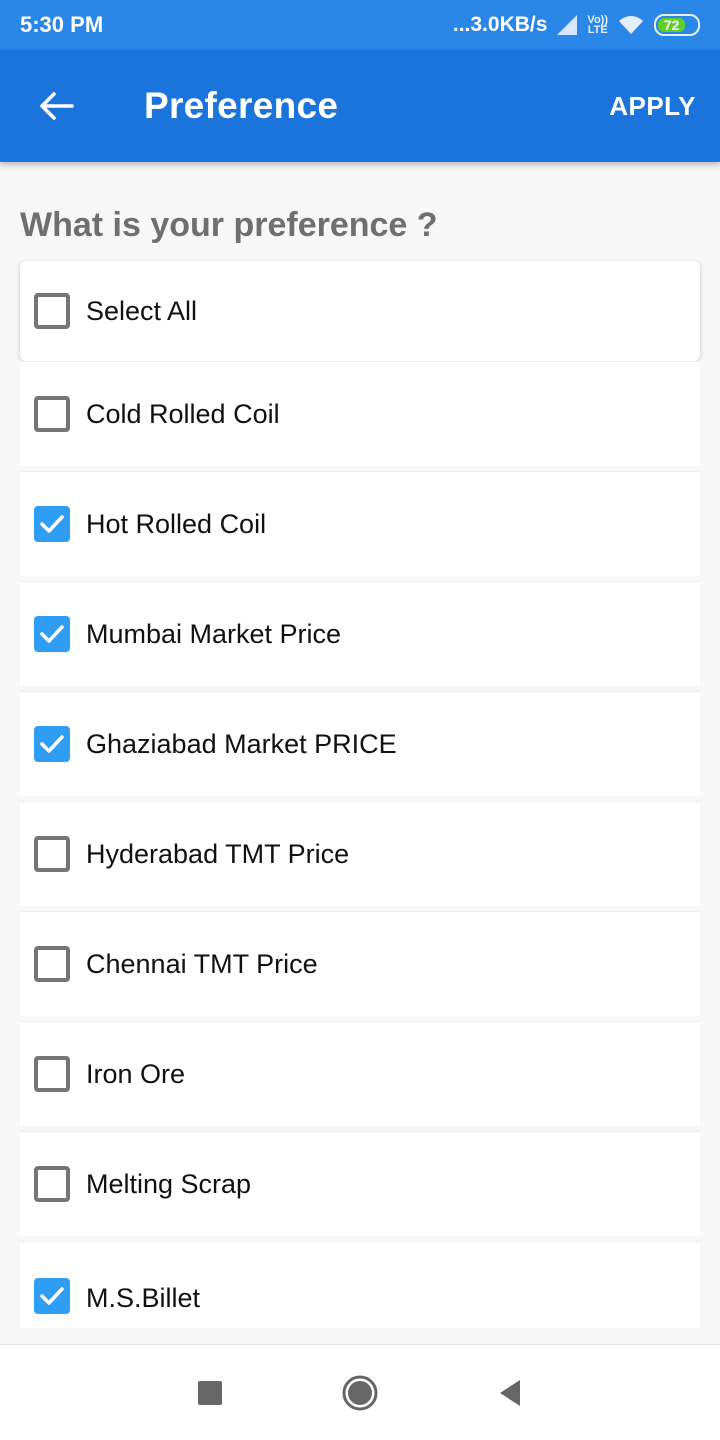  What do you see at coordinates (597, 30) in the screenshot?
I see `lte-label: LTE` at bounding box center [597, 30].